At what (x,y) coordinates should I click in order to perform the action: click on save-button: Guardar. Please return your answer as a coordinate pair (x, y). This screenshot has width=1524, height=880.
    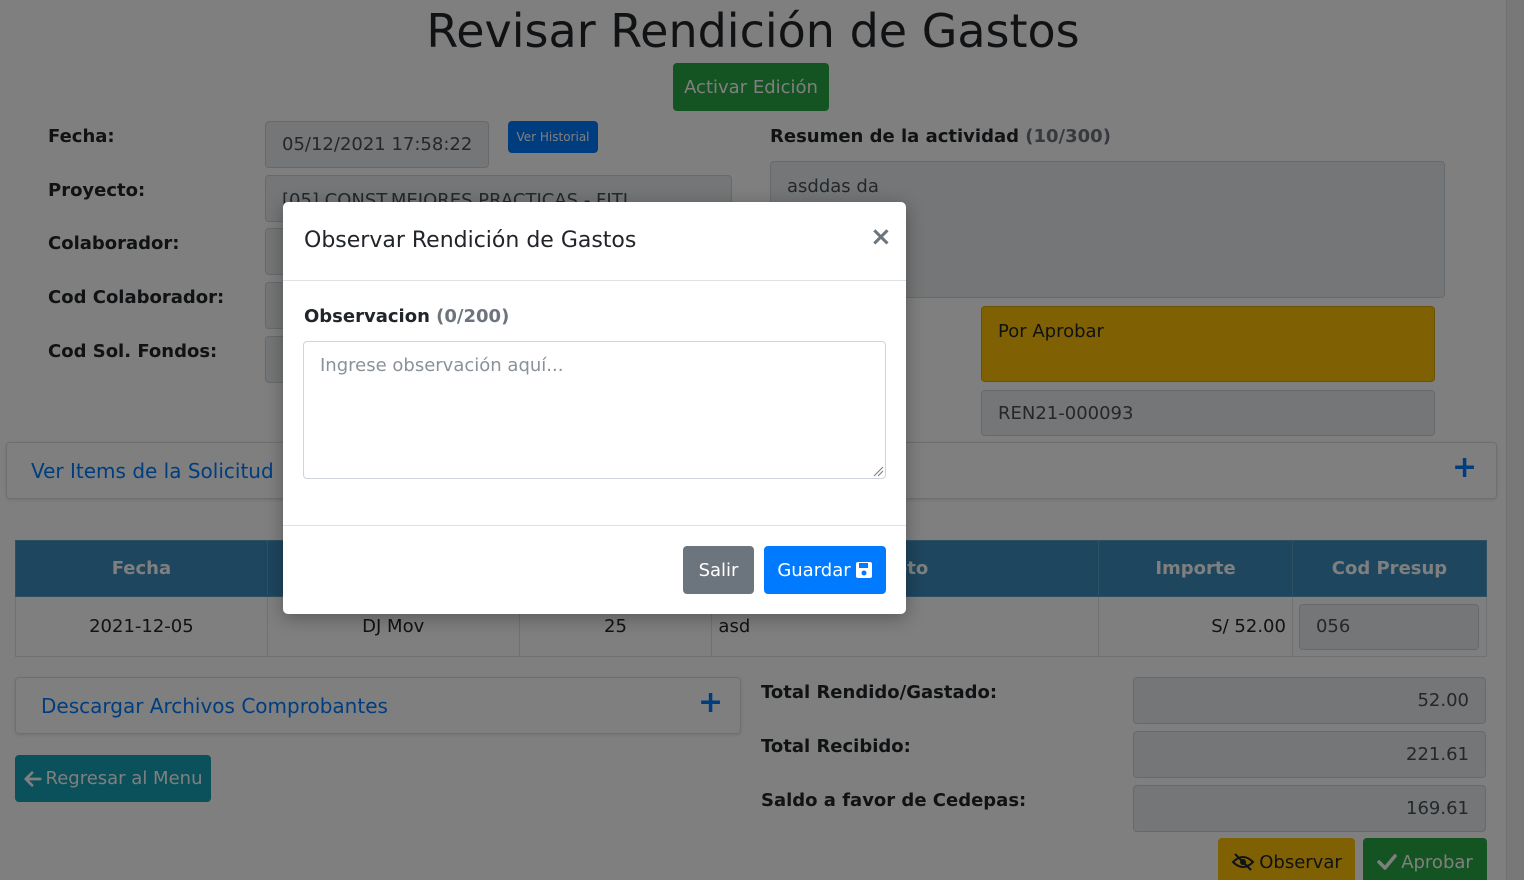
    Looking at the image, I should click on (825, 570).